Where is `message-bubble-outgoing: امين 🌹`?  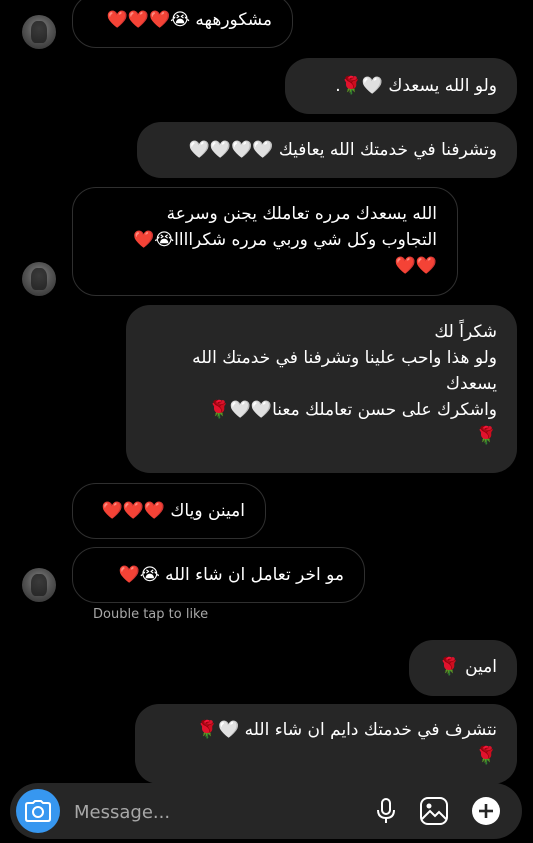
message-bubble-outgoing: امين 🌹 is located at coordinates (463, 668).